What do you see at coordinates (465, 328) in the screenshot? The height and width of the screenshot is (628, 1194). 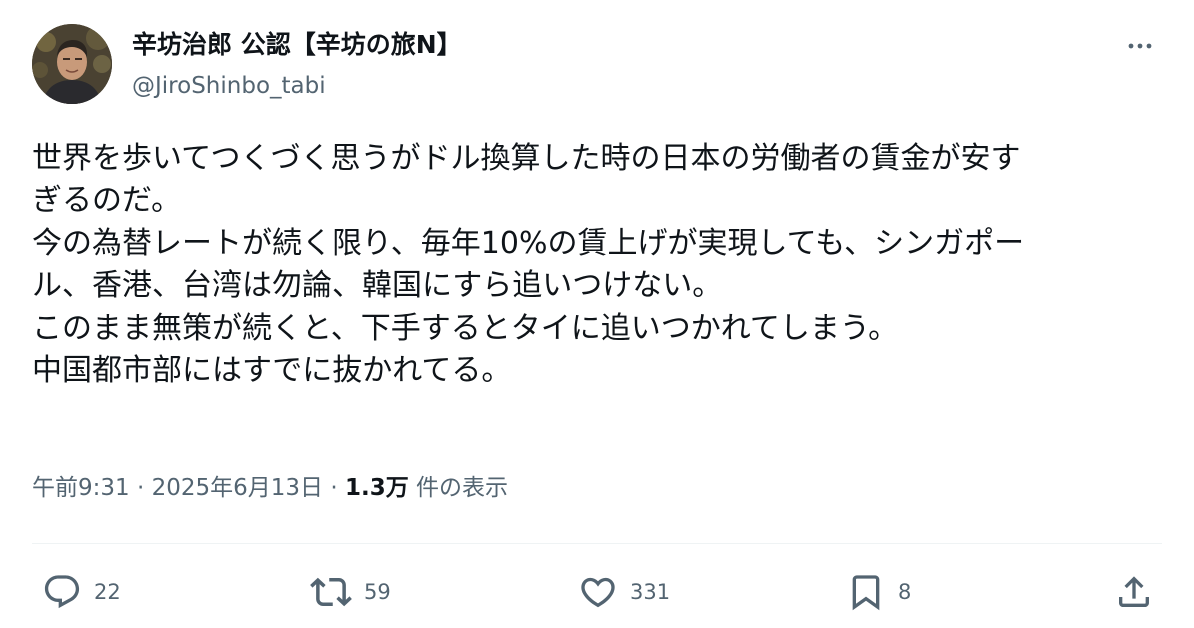 I see `post-text-line: このまま無策が続くと、下手するとタイに追いつかれてしまう。` at bounding box center [465, 328].